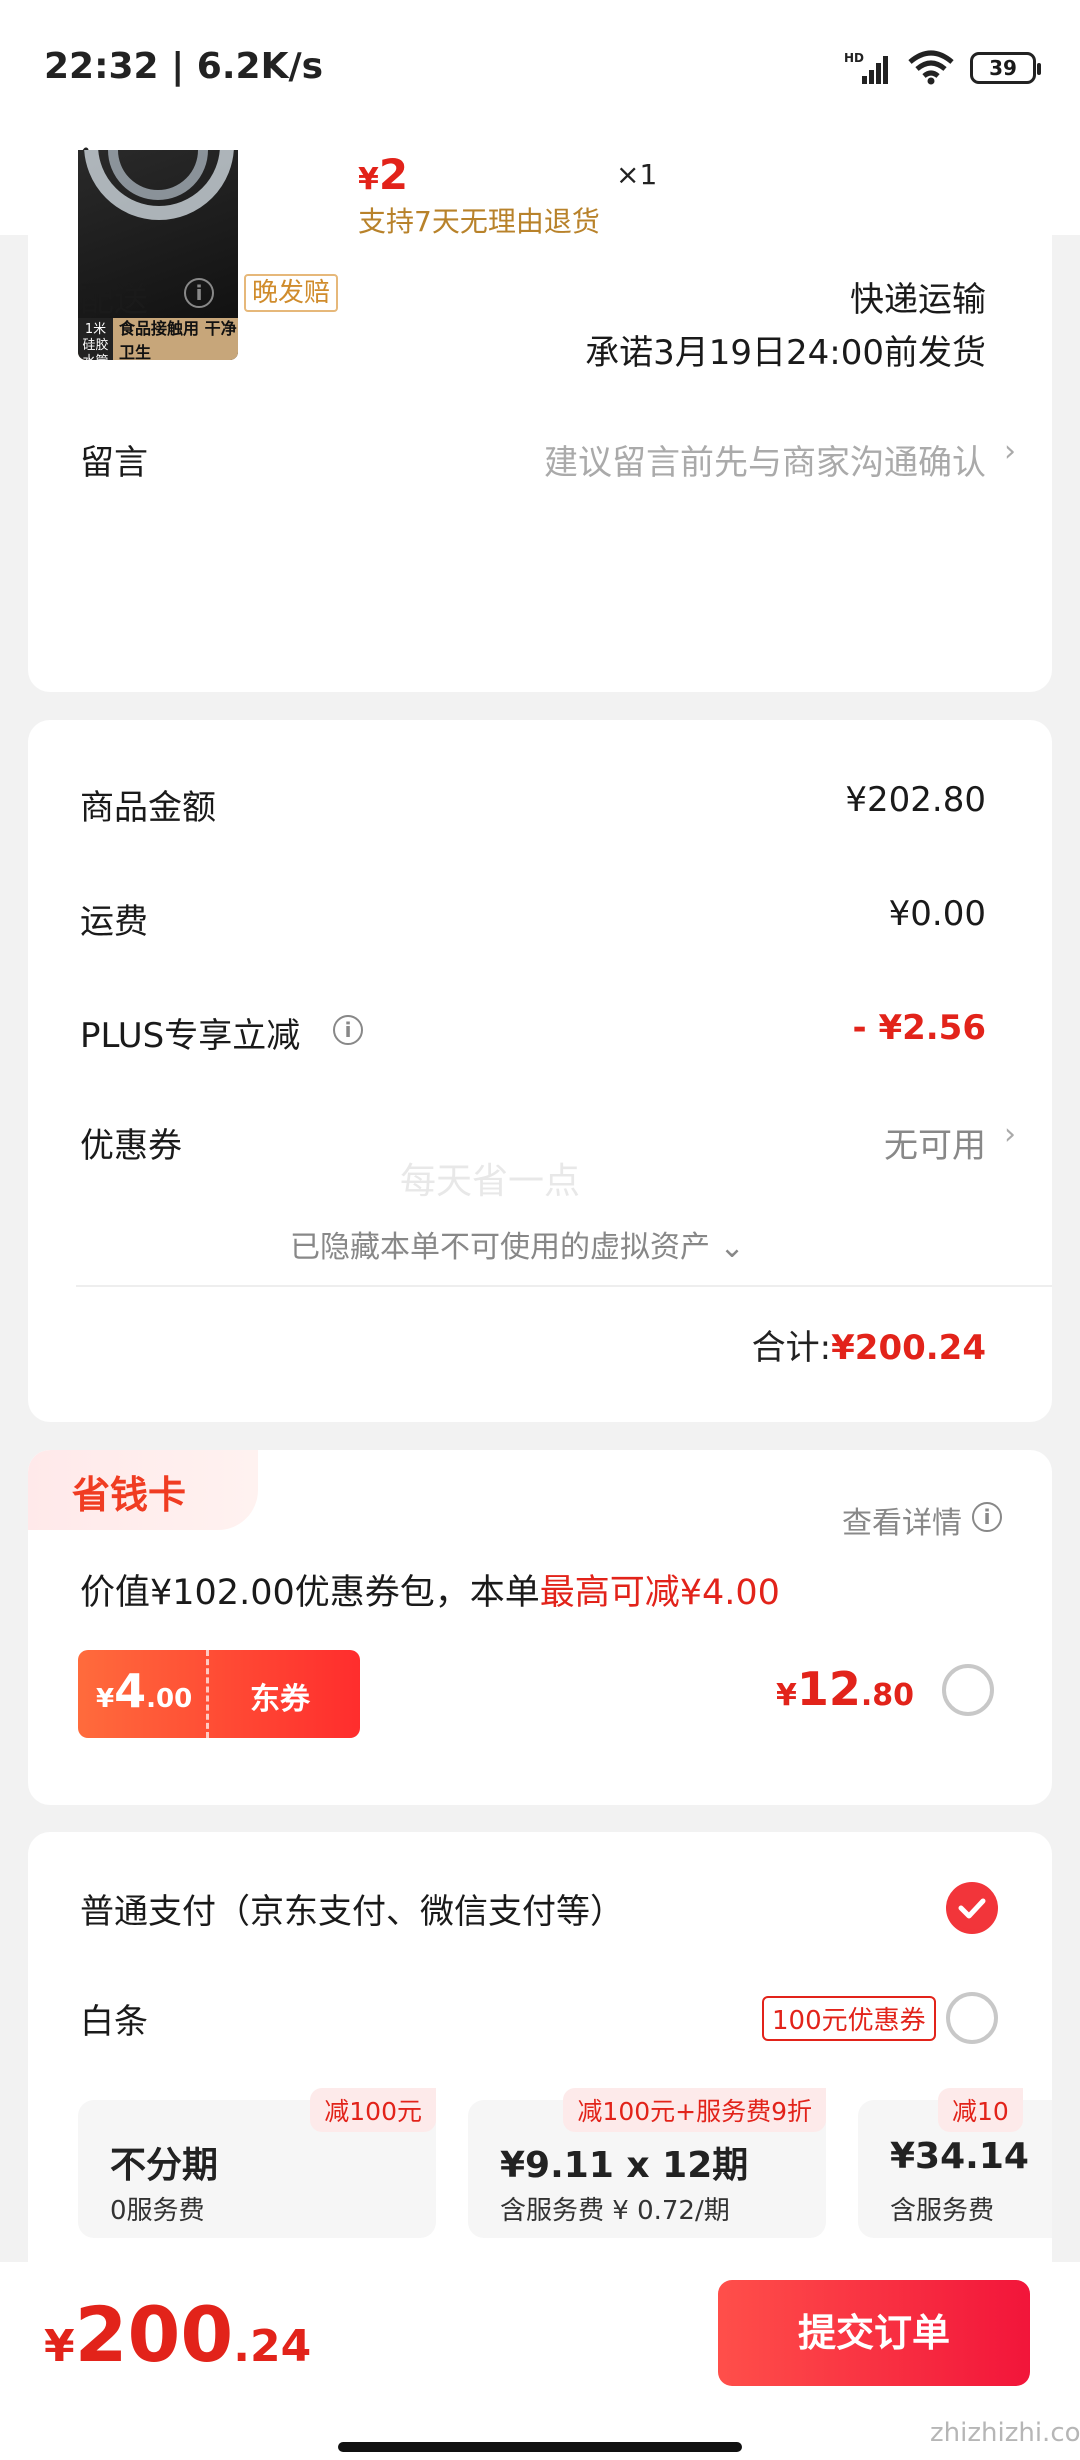 This screenshot has width=1080, height=2460. I want to click on late-compensation-tag: 晚发赔, so click(291, 293).